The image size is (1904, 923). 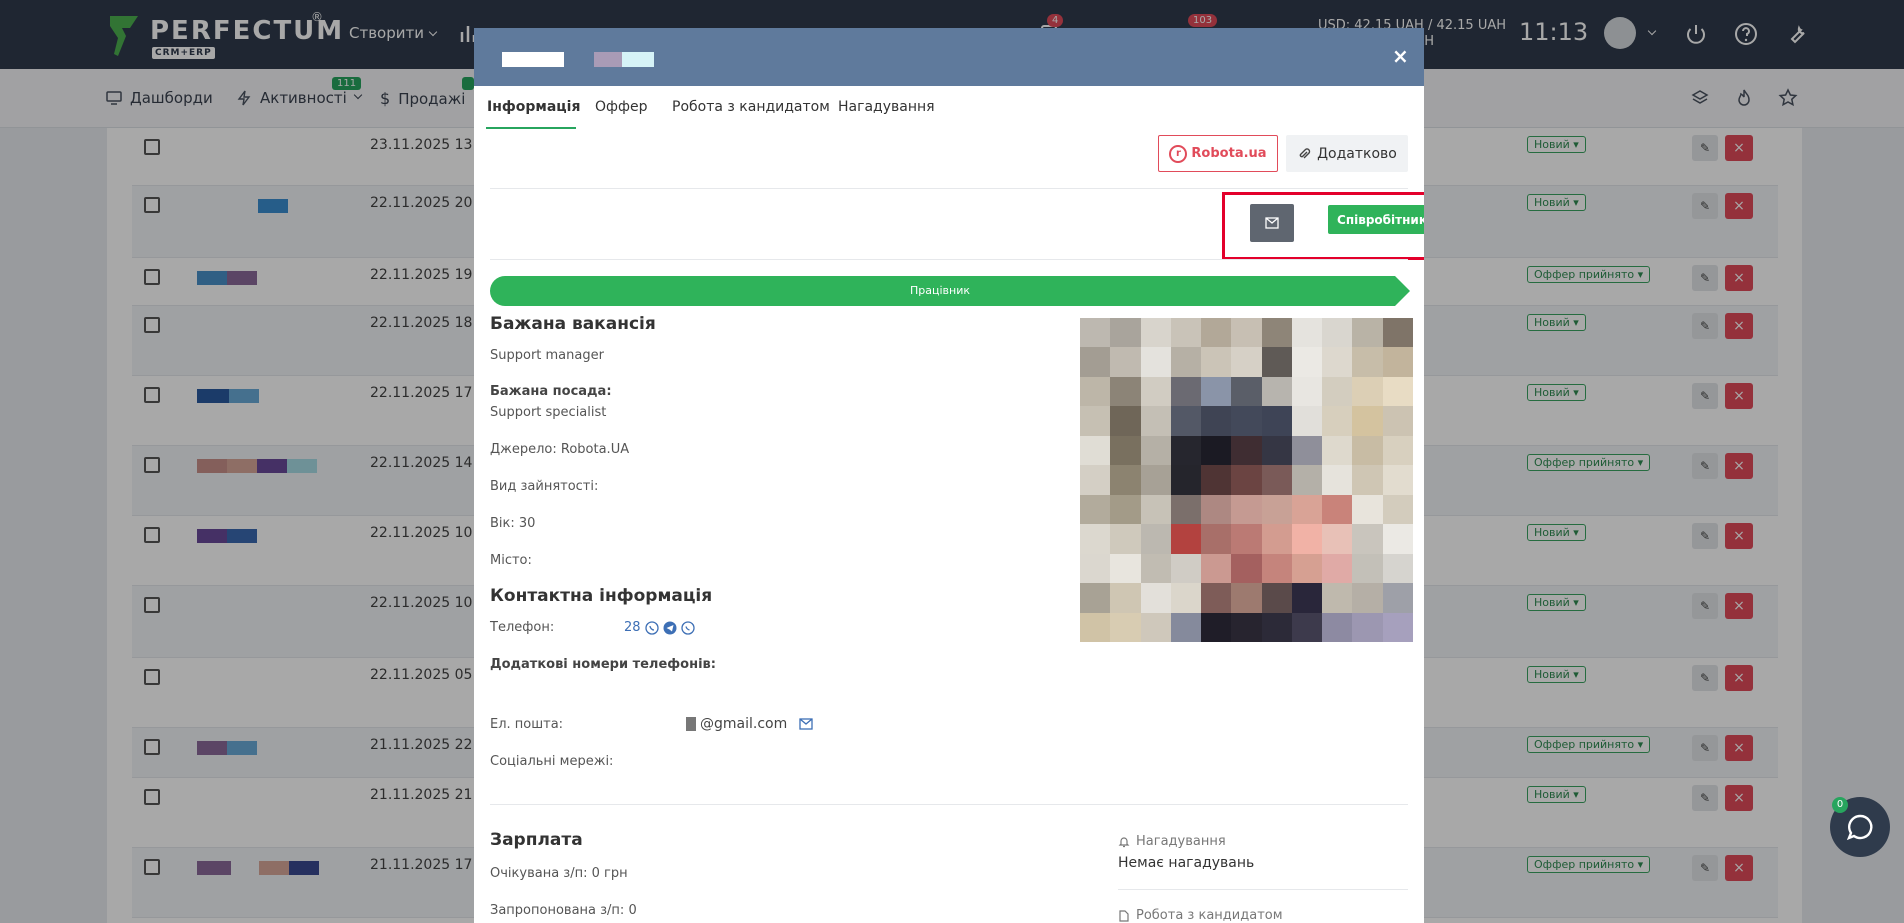 I want to click on chat-bubble-icon, so click(x=1859, y=827).